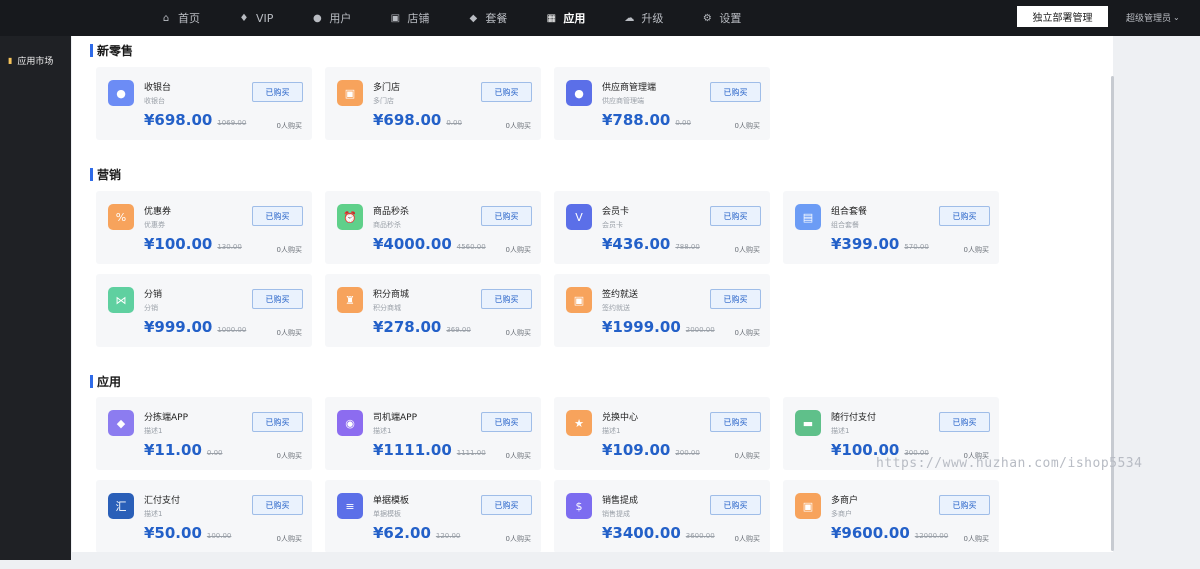 Image resolution: width=1200 pixels, height=569 pixels. Describe the element at coordinates (195, 327) in the screenshot. I see `app-price-wrap: ¥999.00 1000.00` at that location.